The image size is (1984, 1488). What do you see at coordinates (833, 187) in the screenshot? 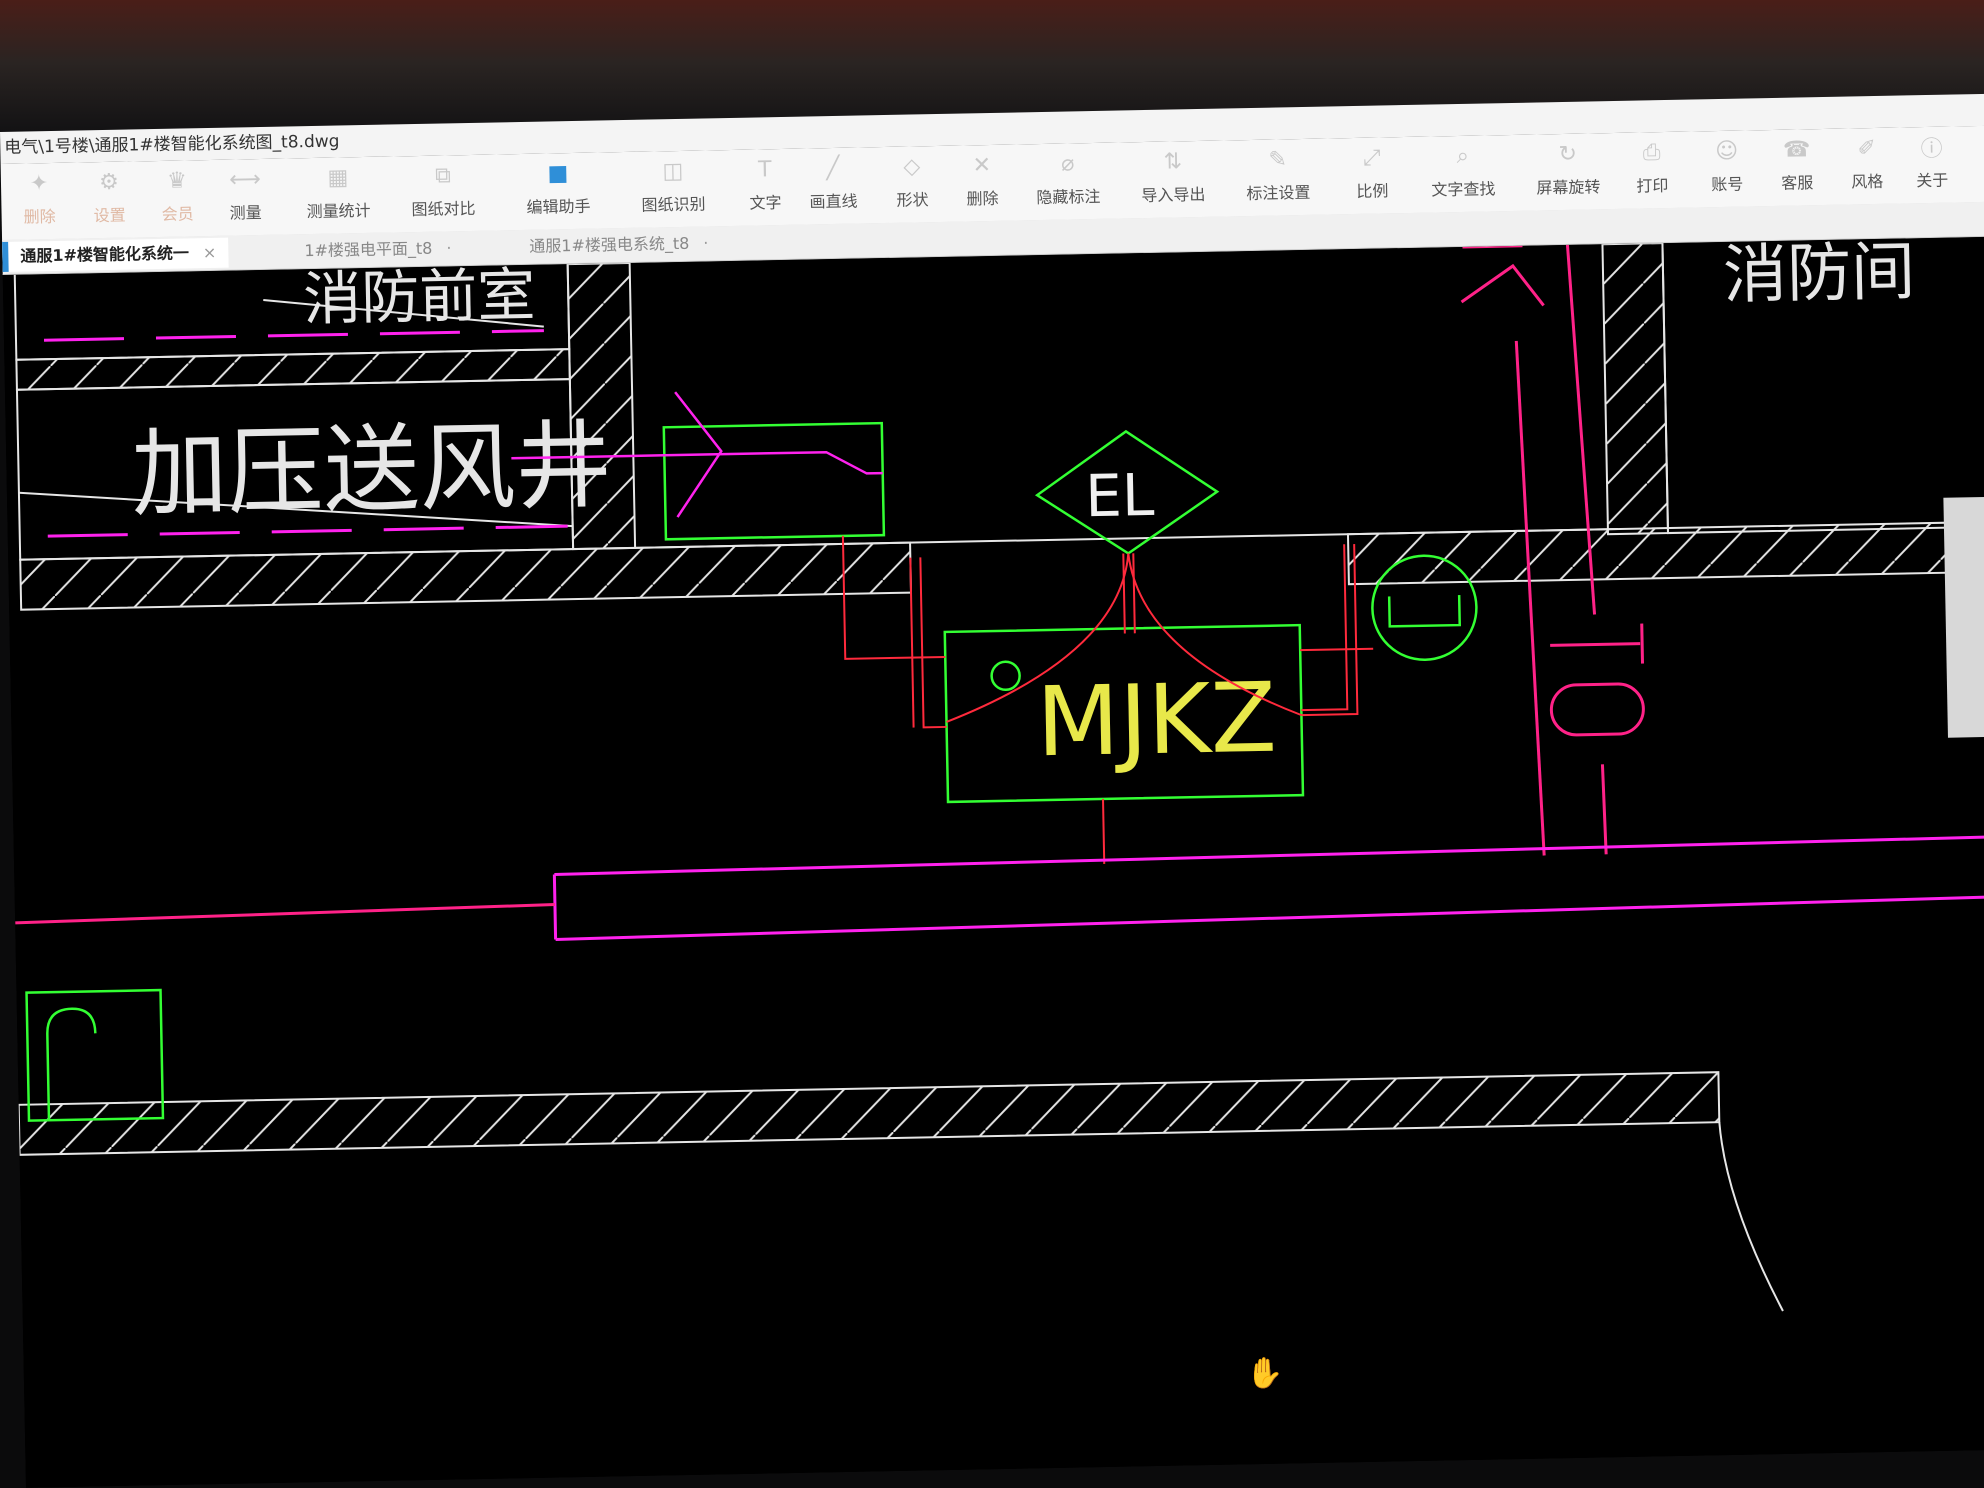
I see `toolbar-button-9: ╱ 画直线` at bounding box center [833, 187].